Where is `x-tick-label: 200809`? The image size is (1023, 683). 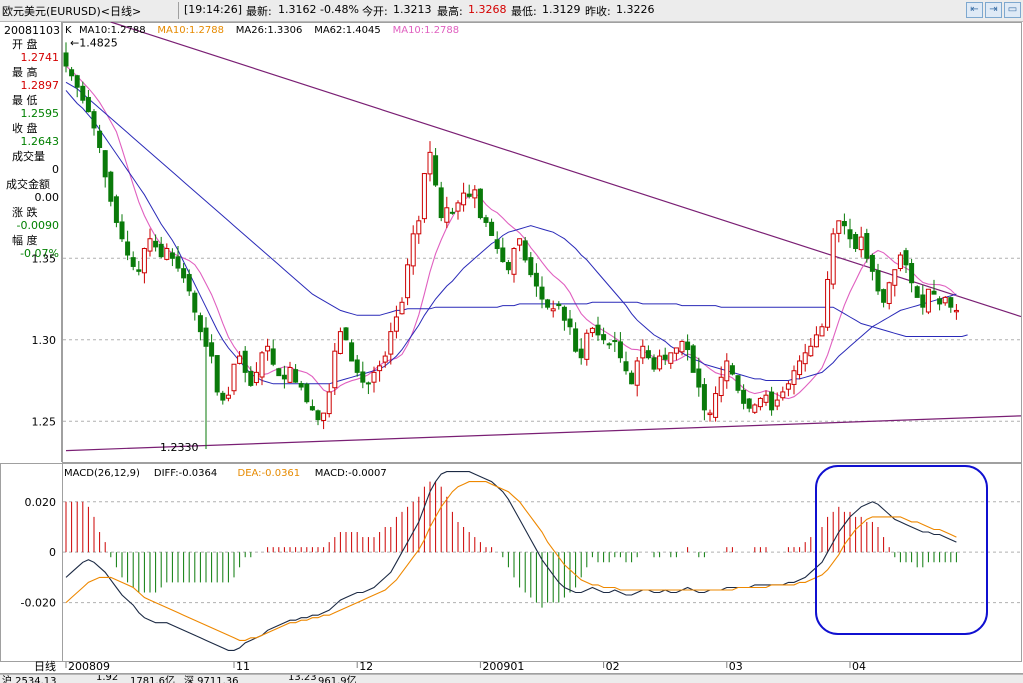
x-tick-label: 200809 is located at coordinates (89, 666).